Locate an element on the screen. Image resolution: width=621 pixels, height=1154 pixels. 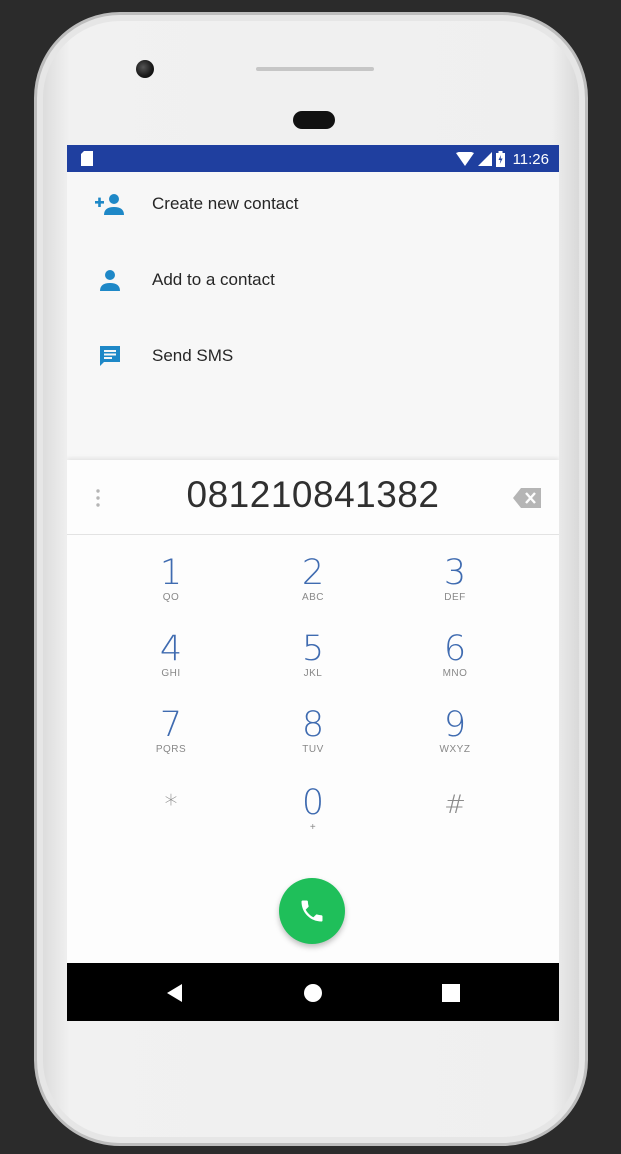
send-sms-button: Send SMS is located at coordinates (313, 356).